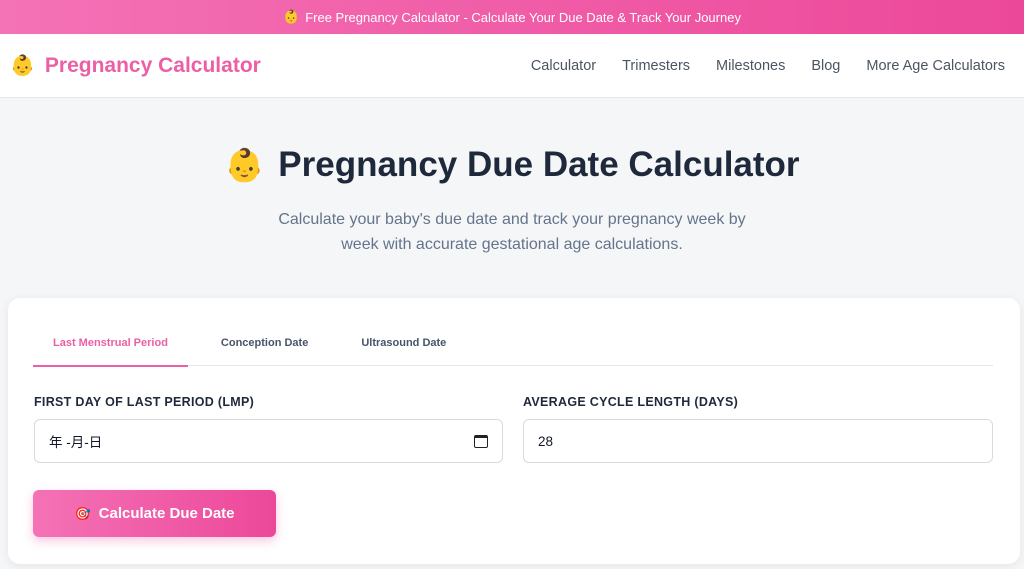 The image size is (1024, 569). I want to click on target-icon: 🎯, so click(82, 513).